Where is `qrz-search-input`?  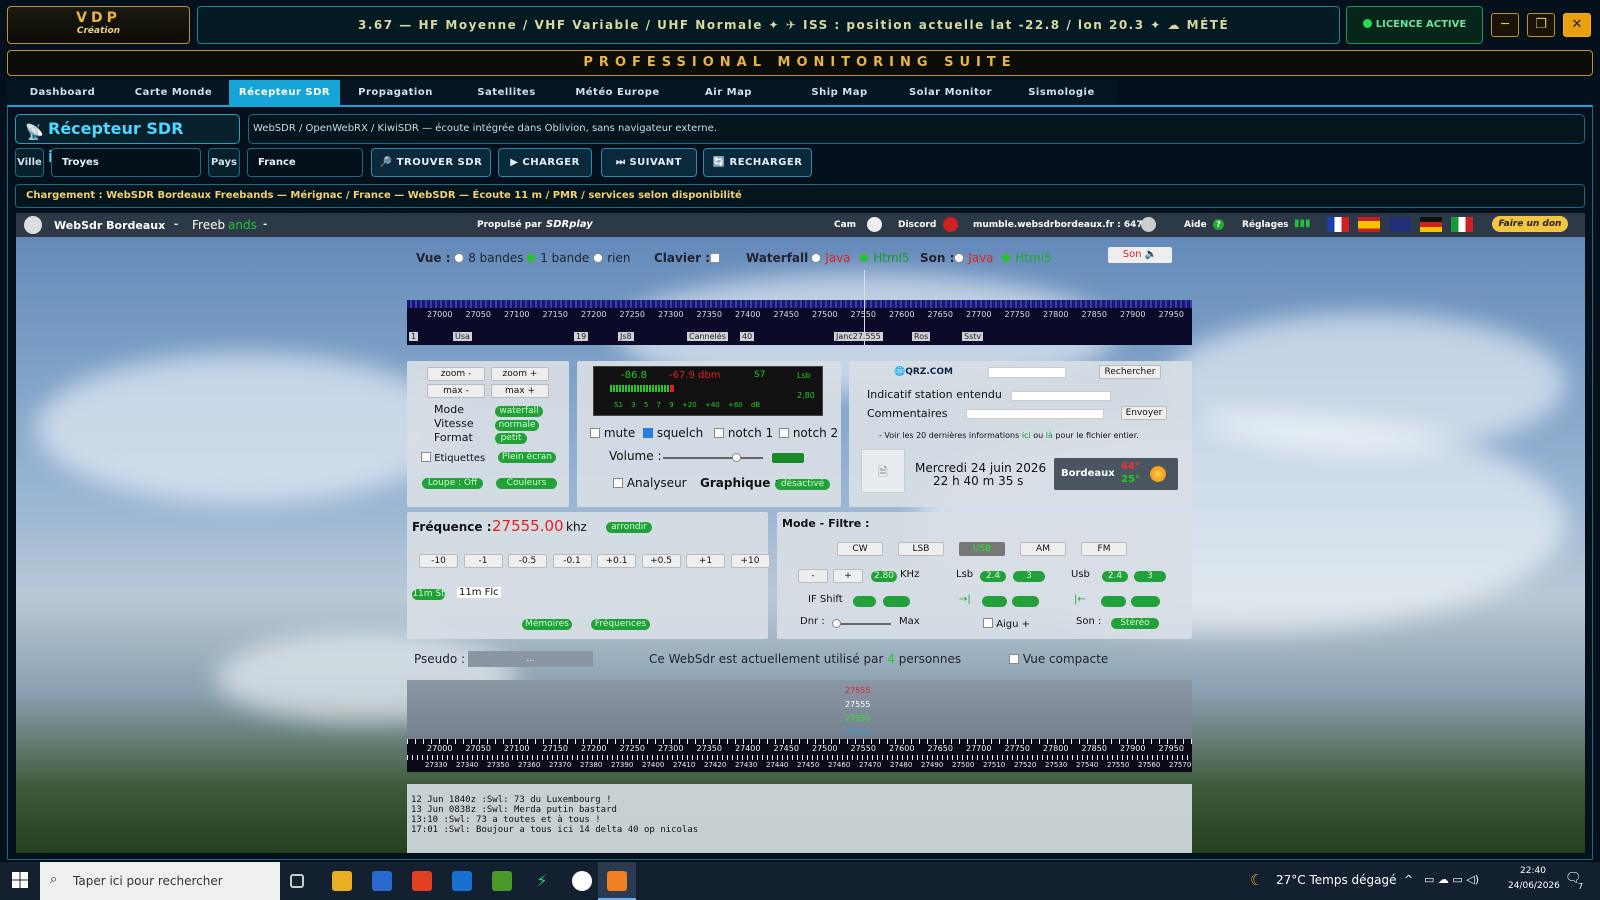
qrz-search-input is located at coordinates (1027, 372).